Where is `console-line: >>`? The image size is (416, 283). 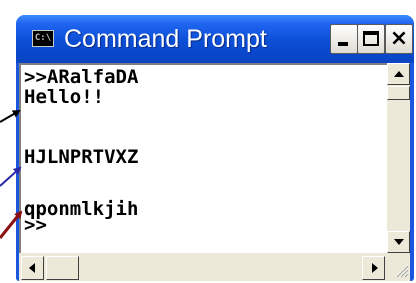
console-line: >> is located at coordinates (35, 225).